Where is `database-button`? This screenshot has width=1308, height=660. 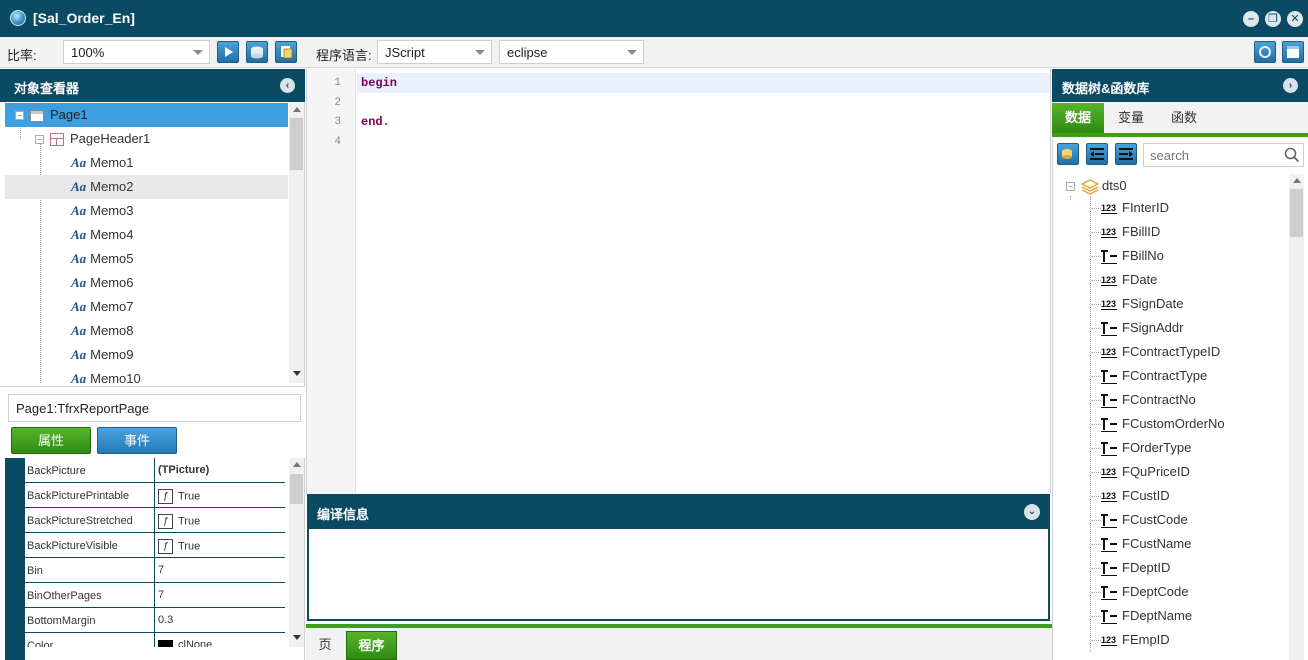 database-button is located at coordinates (257, 52).